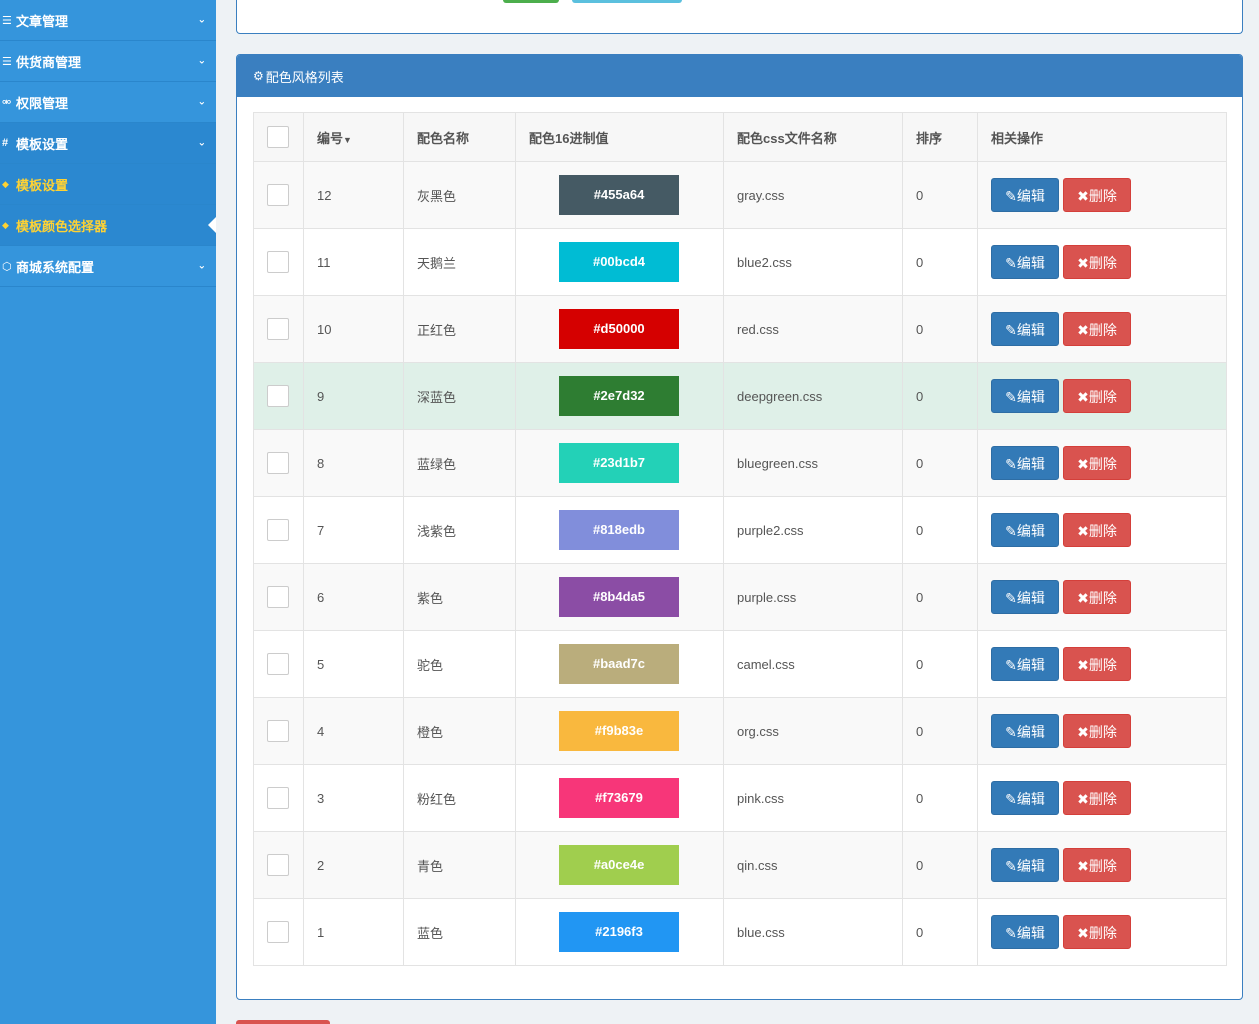  I want to click on table-row: 4 橙色 #f9b83e org.css 0 ✎编辑 ✖删除, so click(740, 731).